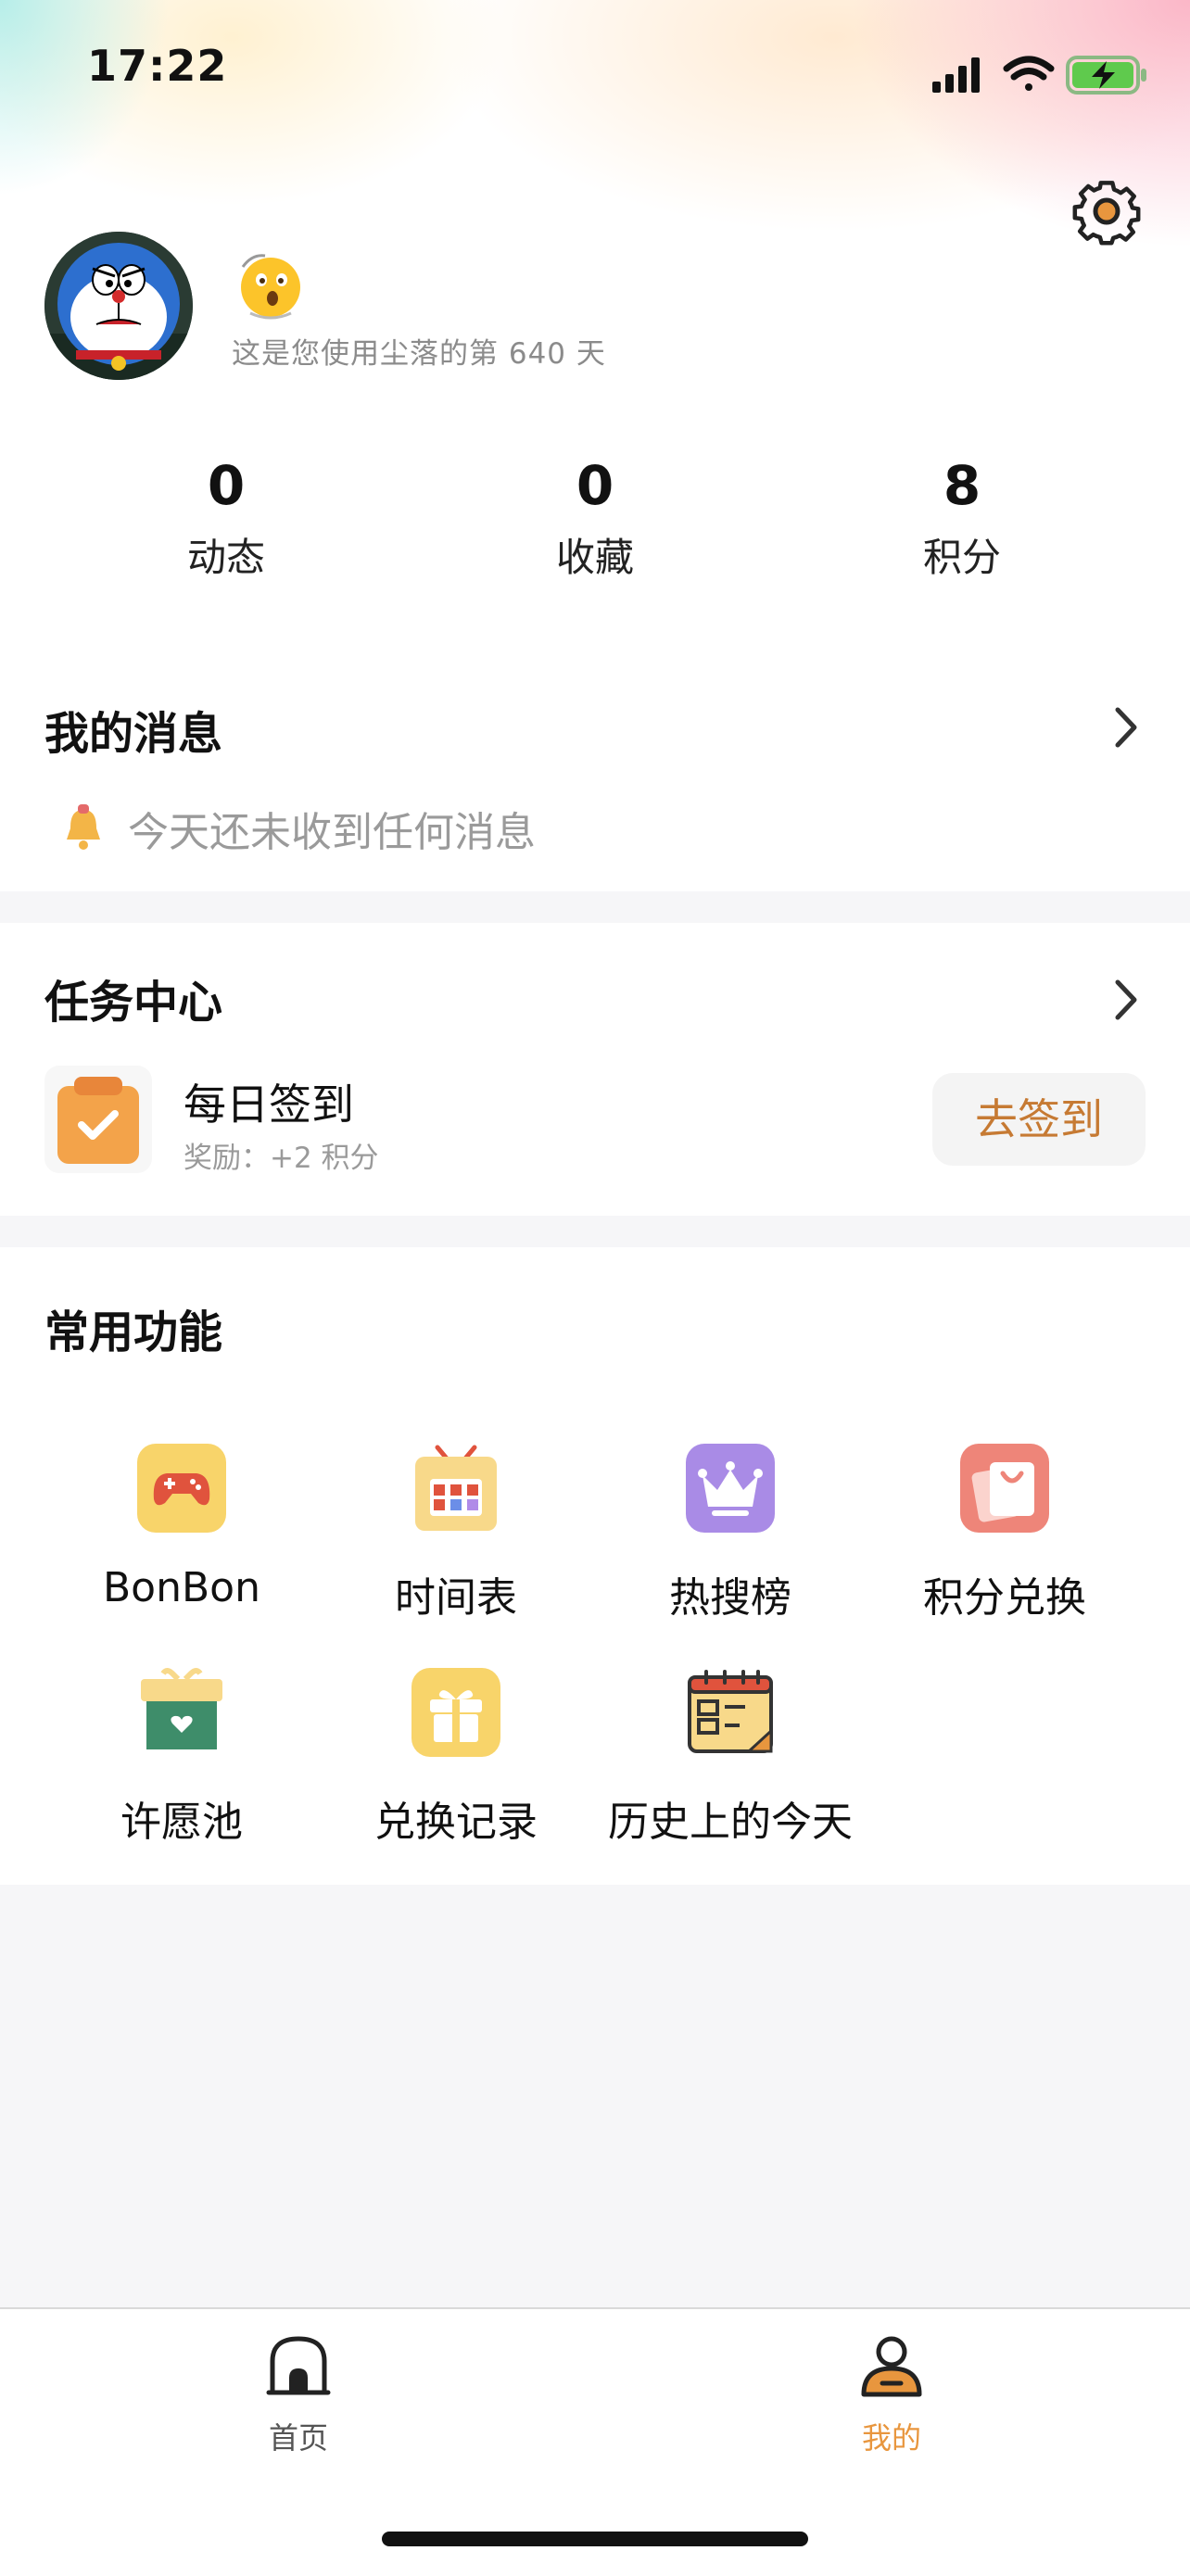 This screenshot has height=2576, width=1190. I want to click on signal-icon, so click(956, 75).